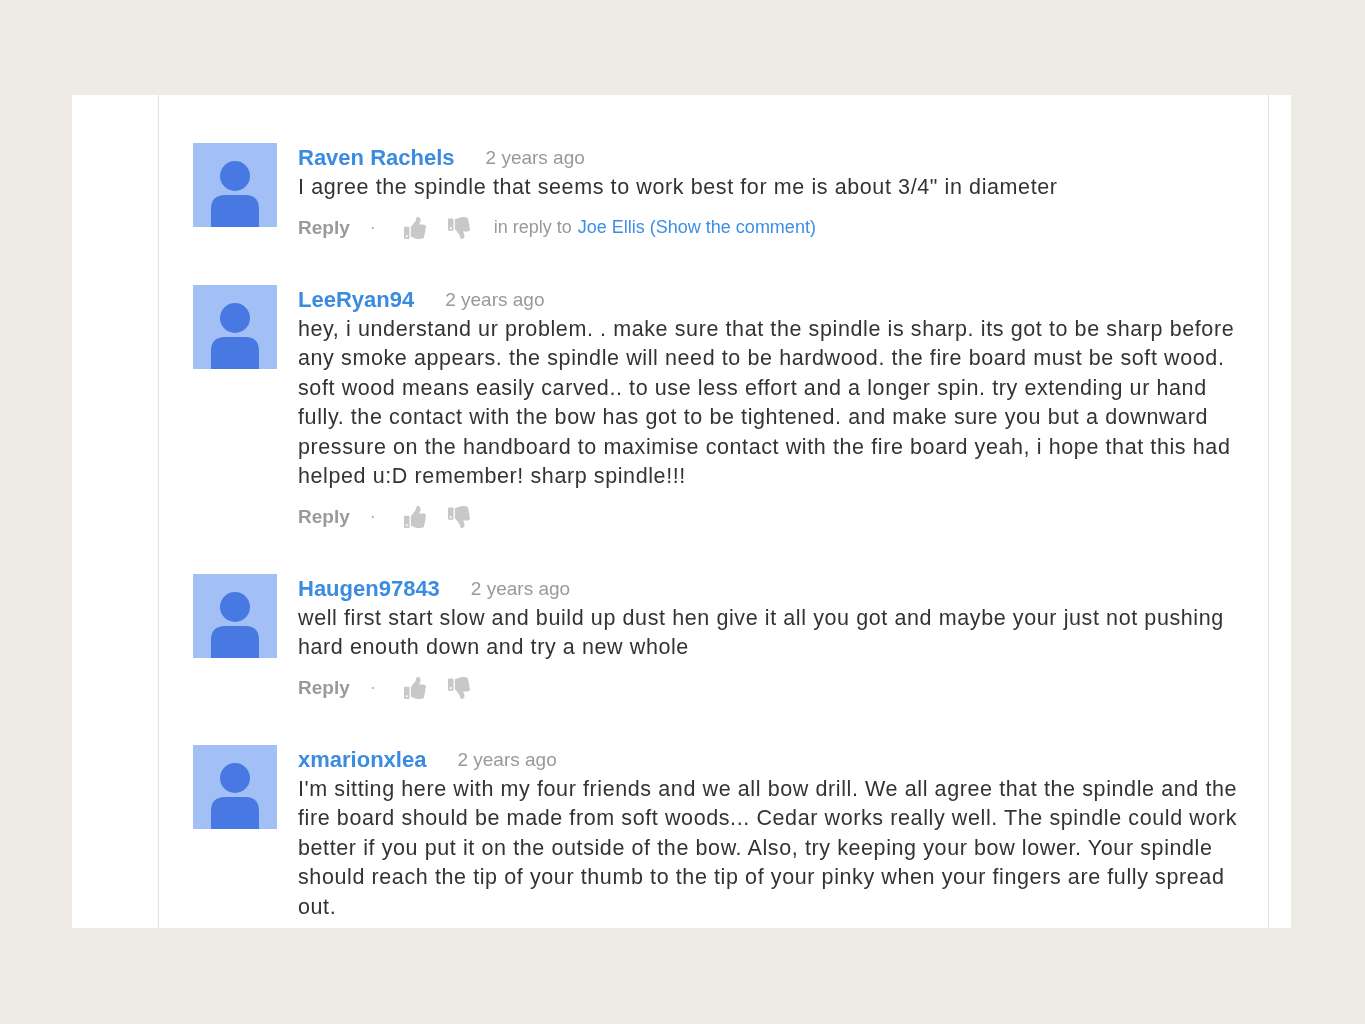  What do you see at coordinates (376, 158) in the screenshot?
I see `comment-author: Raven Rachels` at bounding box center [376, 158].